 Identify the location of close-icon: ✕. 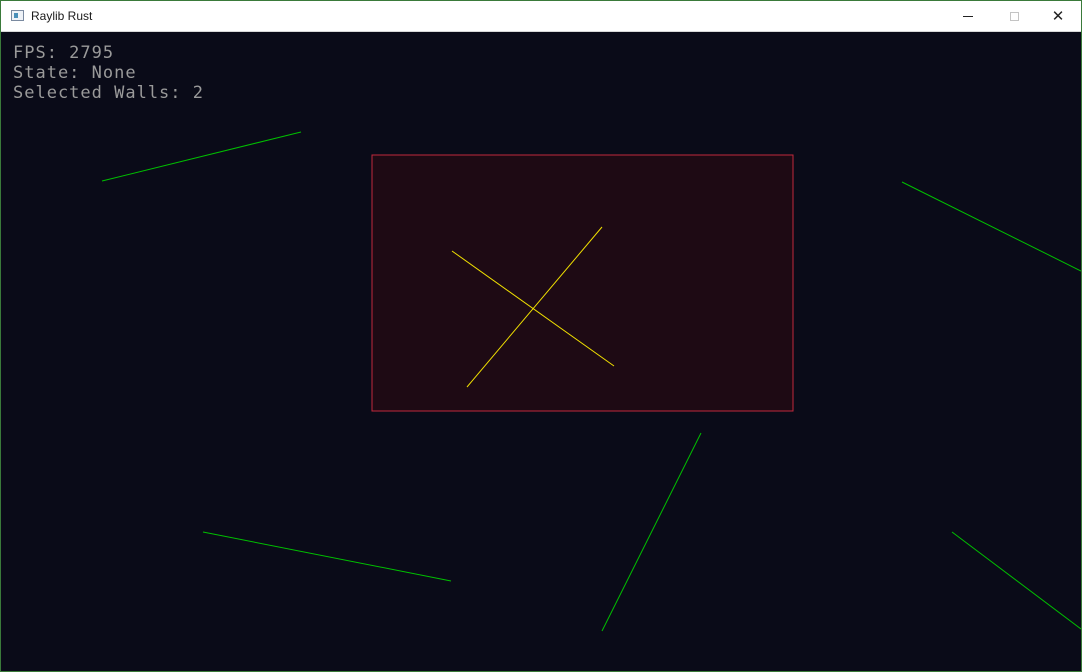
(1058, 15).